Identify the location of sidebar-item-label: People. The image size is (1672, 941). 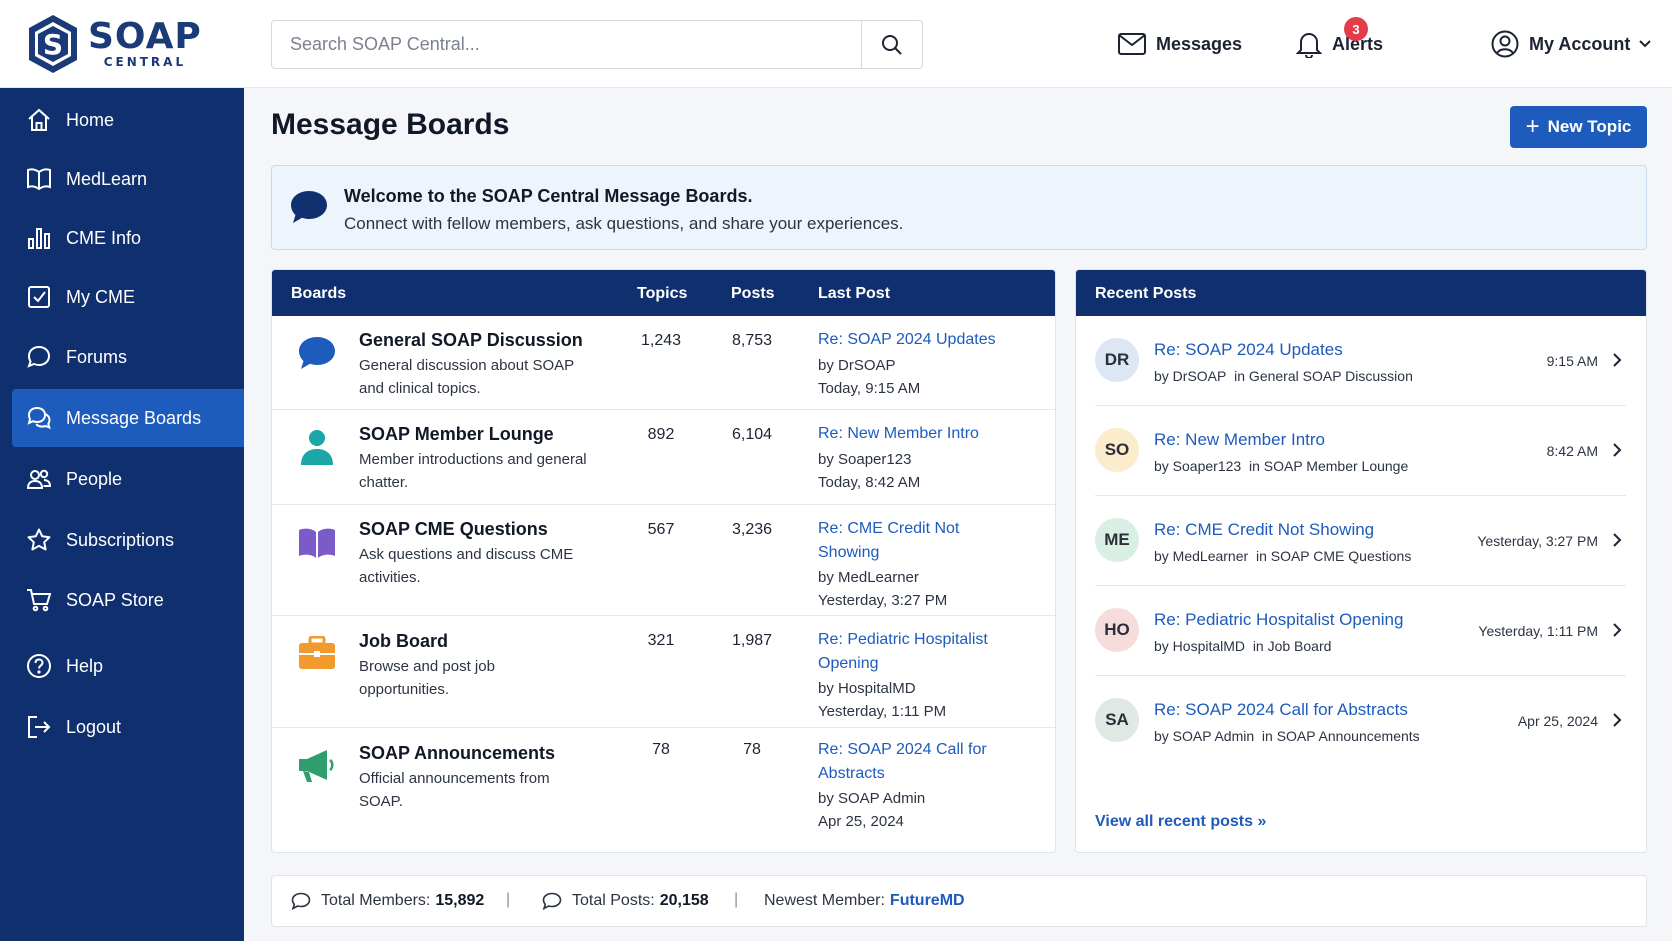
(94, 478).